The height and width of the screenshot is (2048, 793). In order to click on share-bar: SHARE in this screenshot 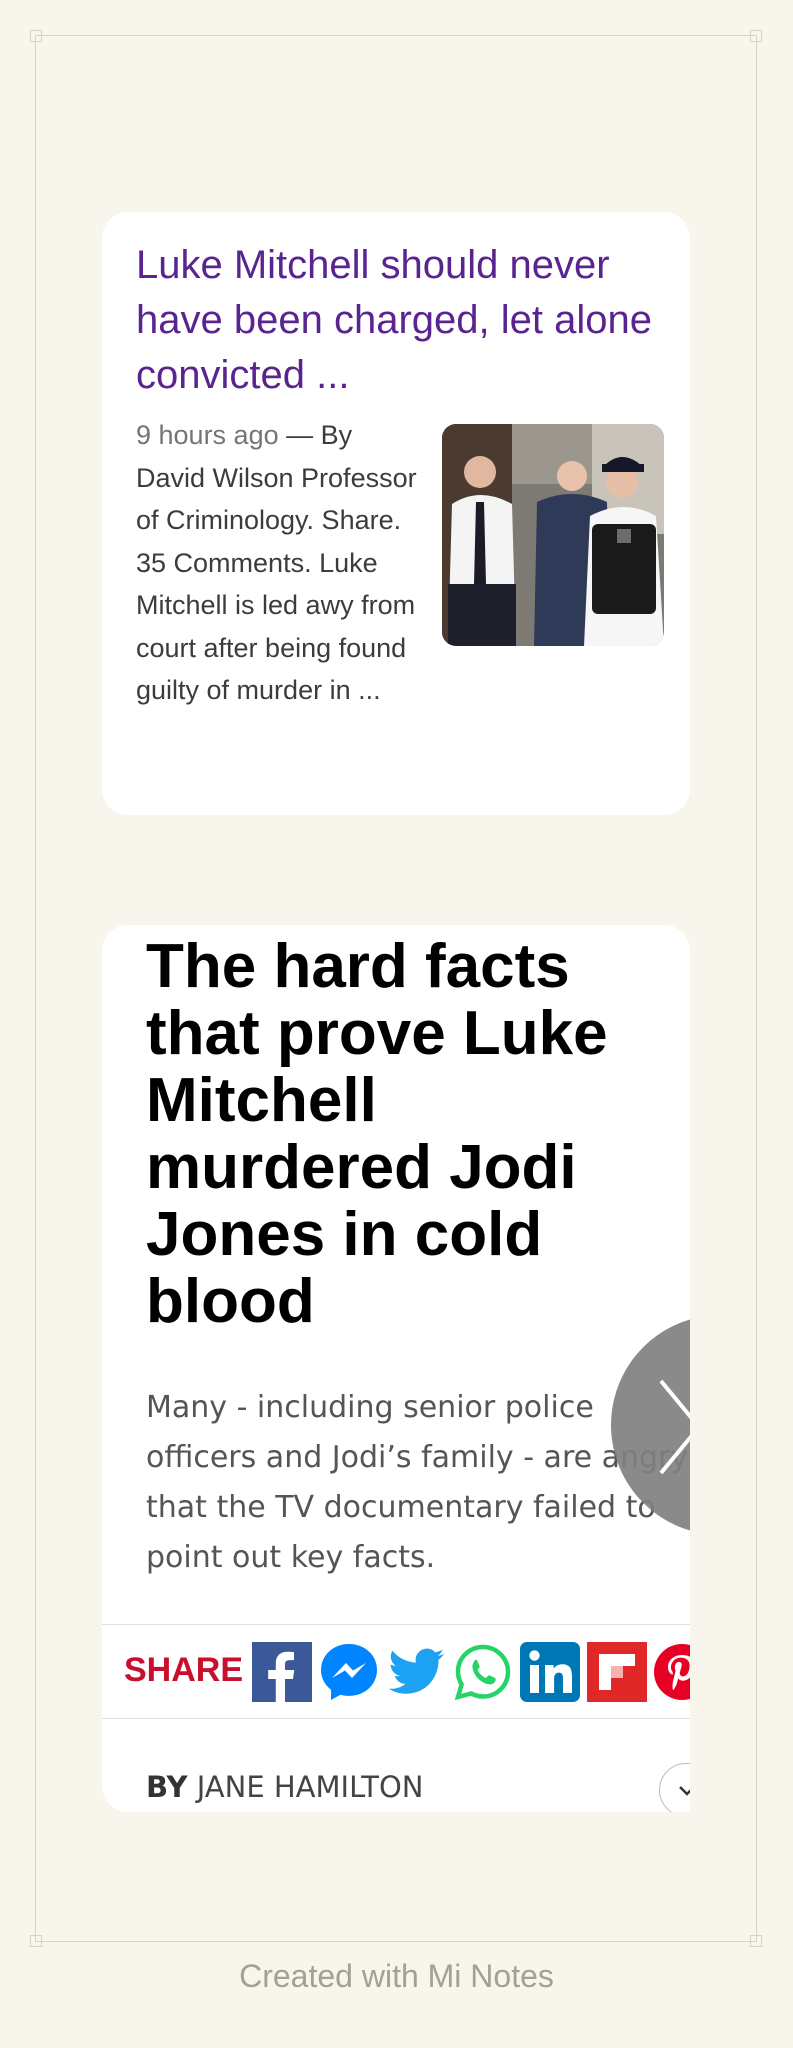, I will do `click(396, 1671)`.